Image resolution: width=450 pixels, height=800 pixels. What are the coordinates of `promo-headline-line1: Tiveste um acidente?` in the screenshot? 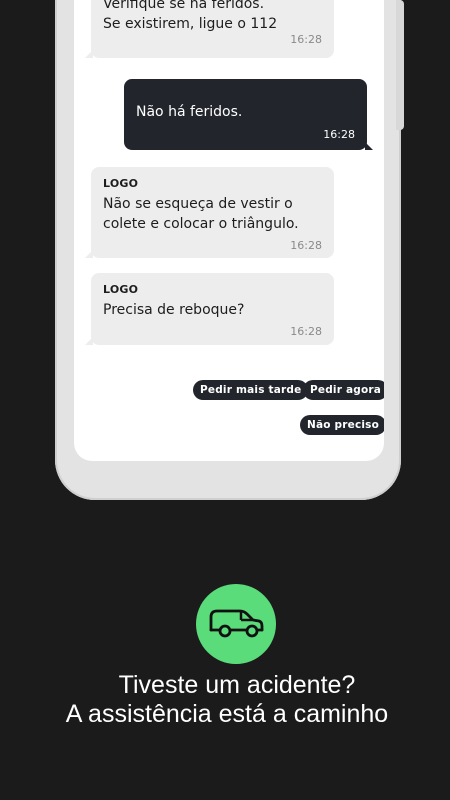 It's located at (237, 685).